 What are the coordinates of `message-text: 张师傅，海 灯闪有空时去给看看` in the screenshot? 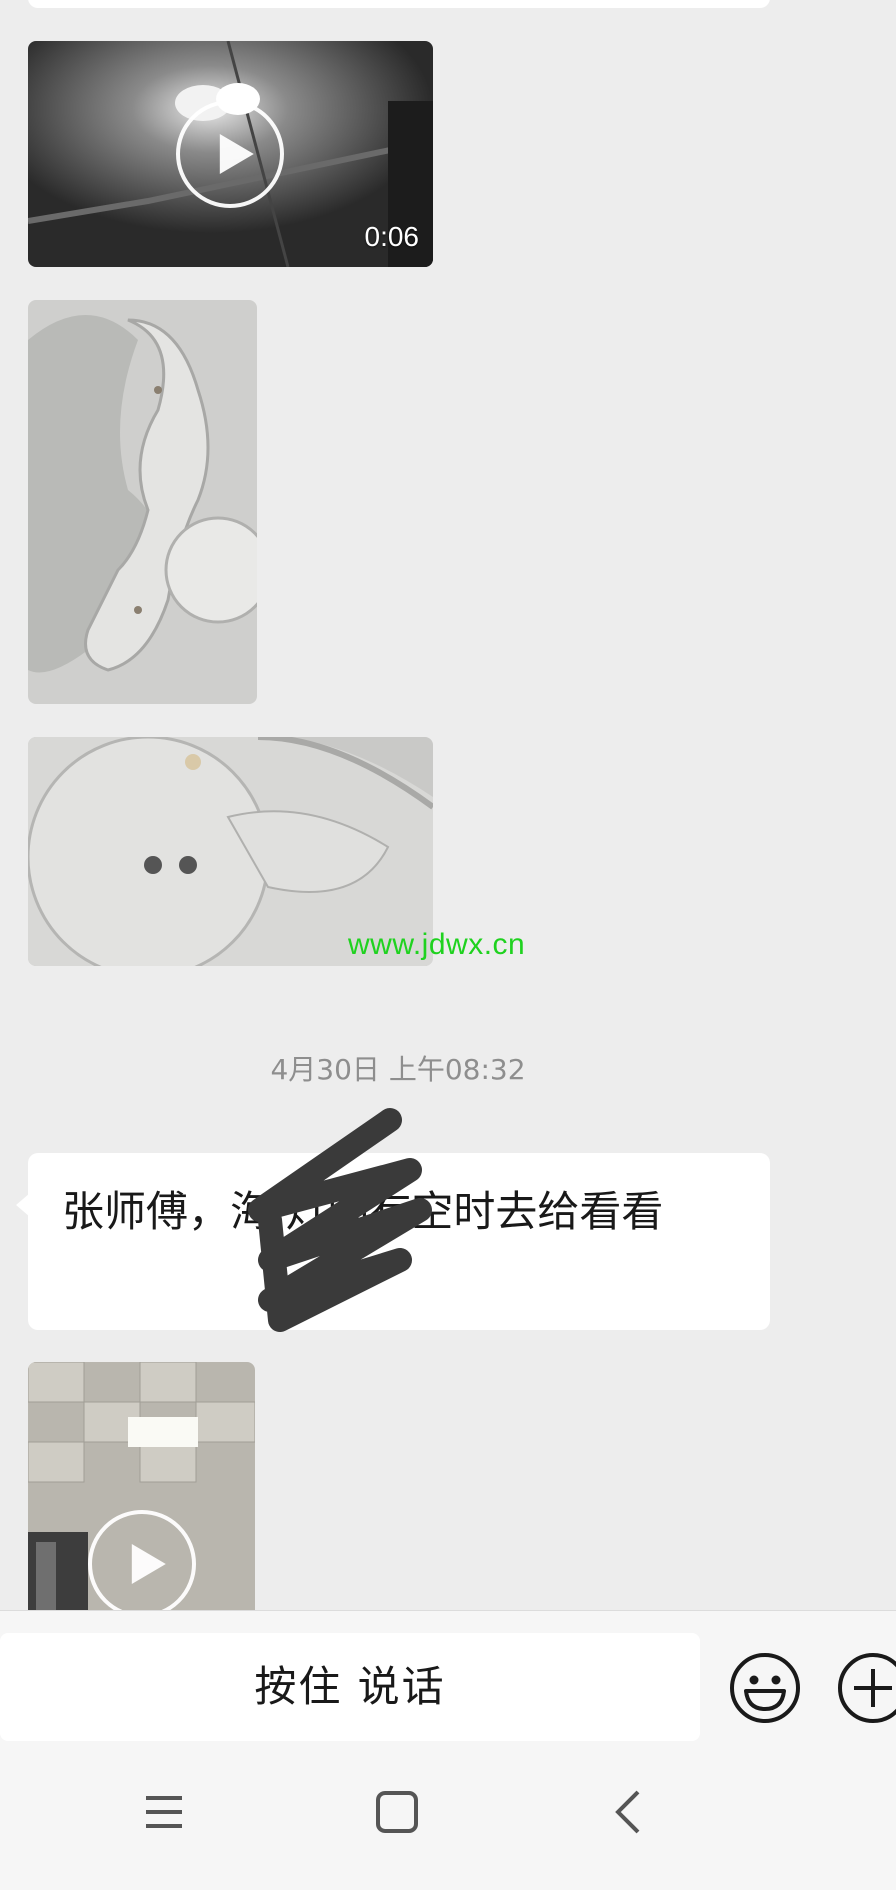 It's located at (363, 1211).